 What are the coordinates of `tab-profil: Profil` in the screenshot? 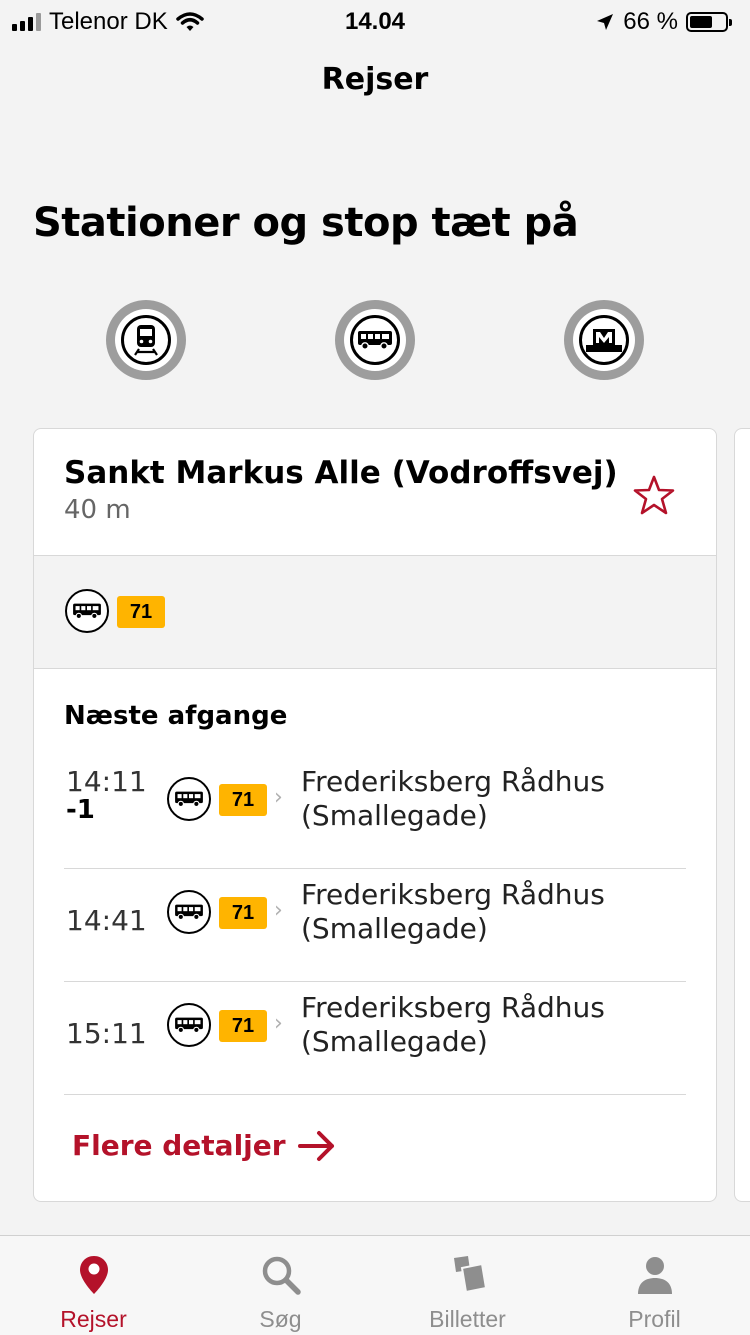 It's located at (654, 1285).